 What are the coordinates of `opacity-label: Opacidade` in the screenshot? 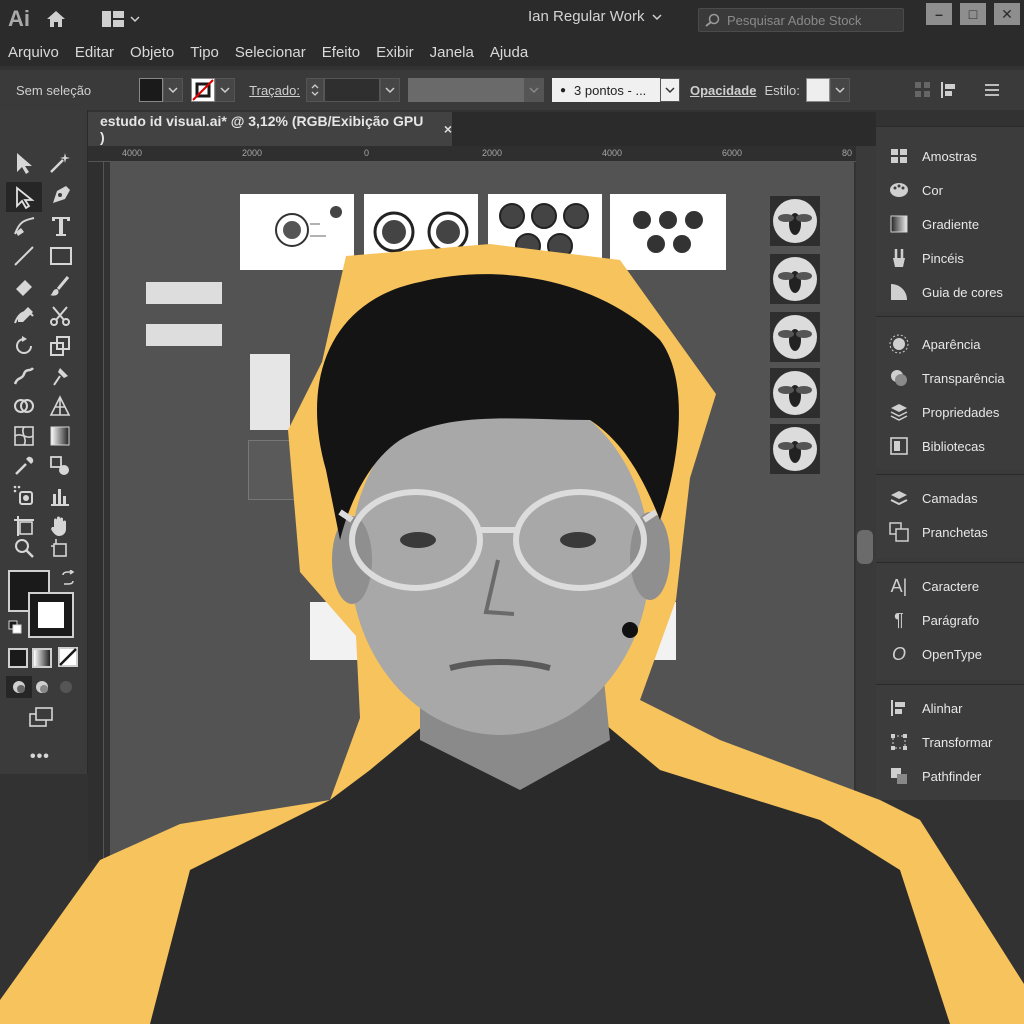 It's located at (723, 90).